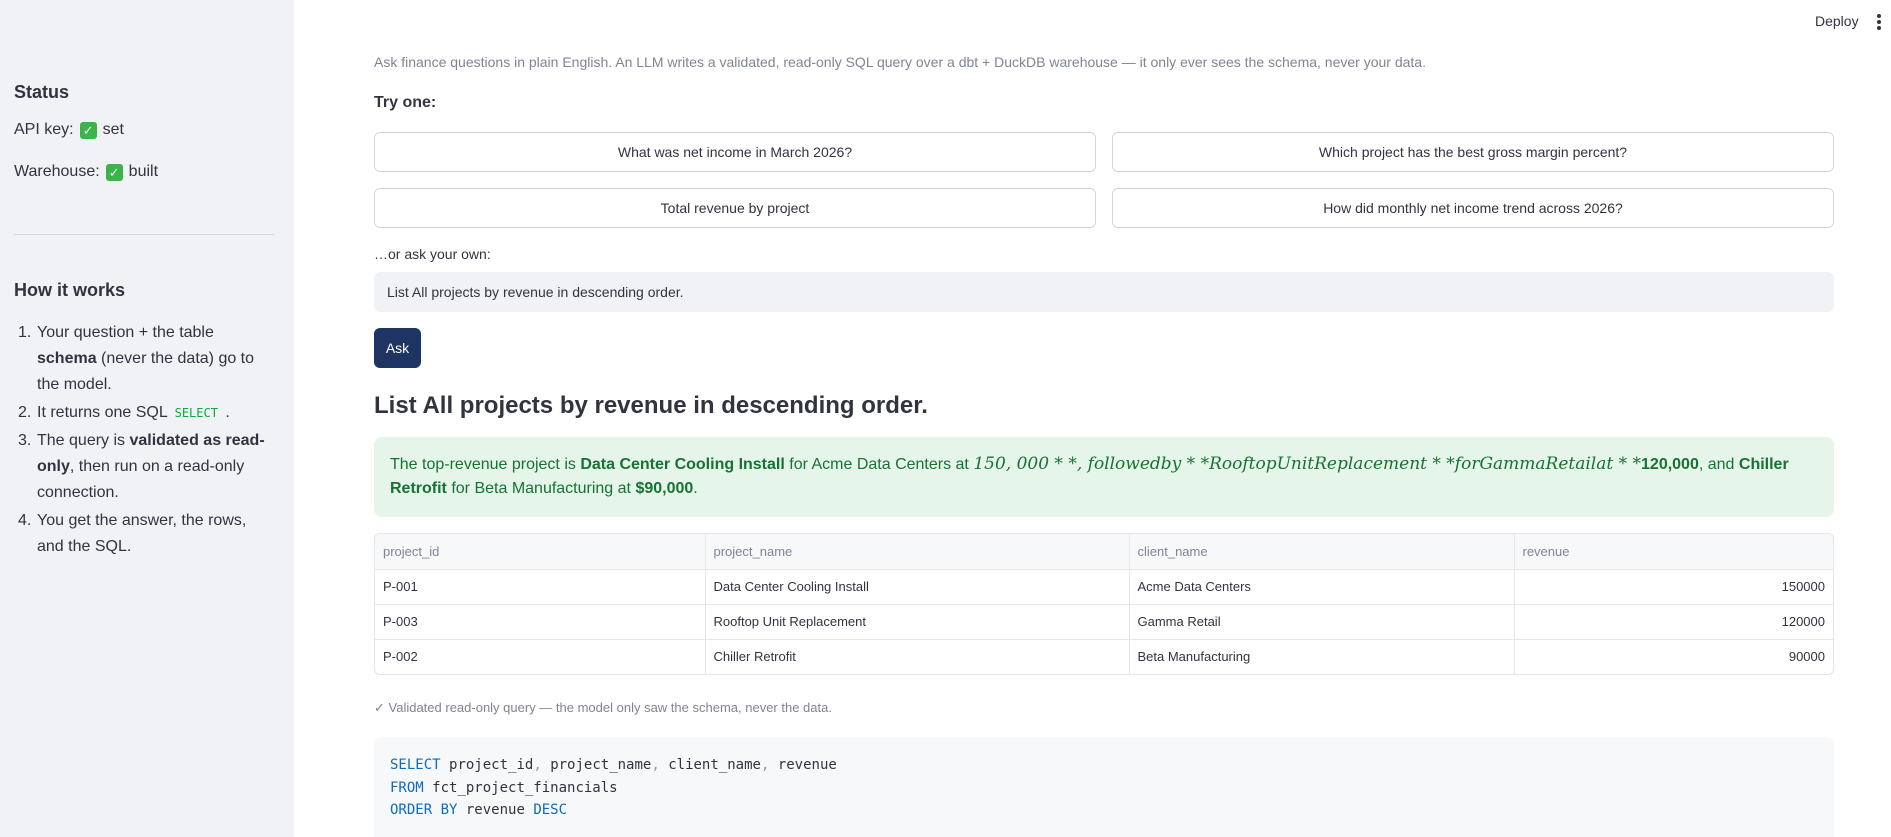 This screenshot has width=1891, height=837. Describe the element at coordinates (405, 102) in the screenshot. I see `try-one-label: Try one:` at that location.